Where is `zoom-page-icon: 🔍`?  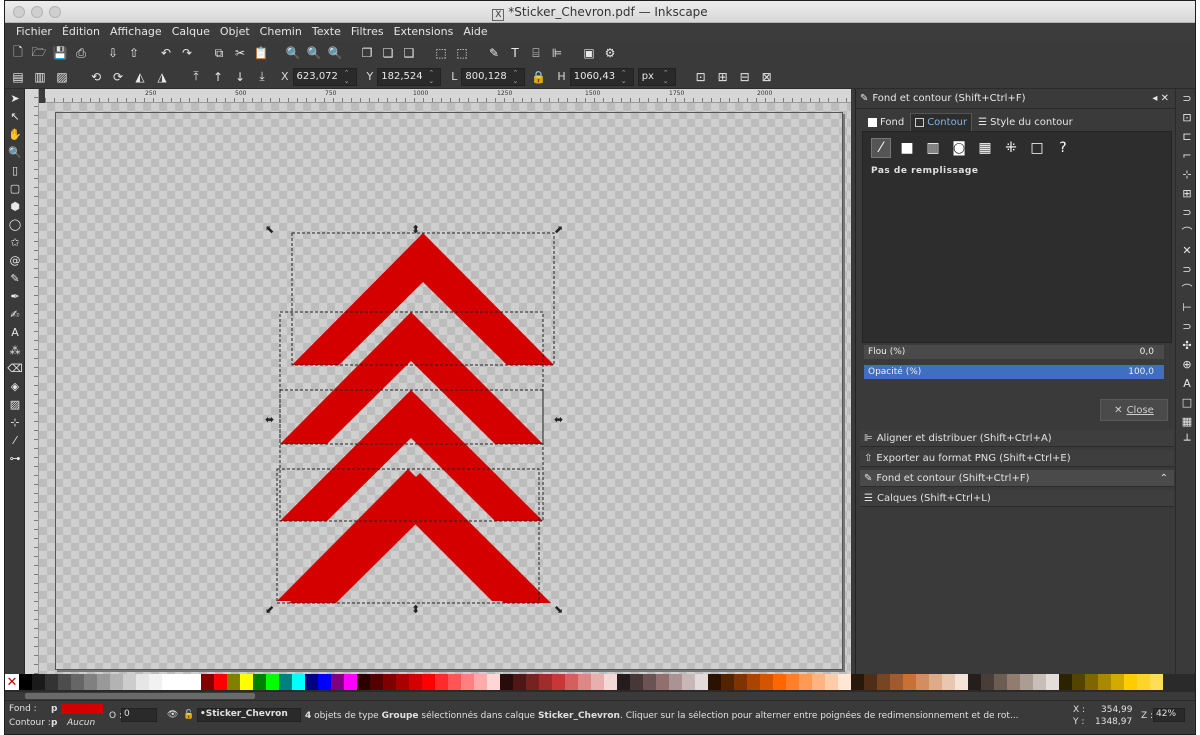
zoom-page-icon: 🔍 is located at coordinates (335, 53).